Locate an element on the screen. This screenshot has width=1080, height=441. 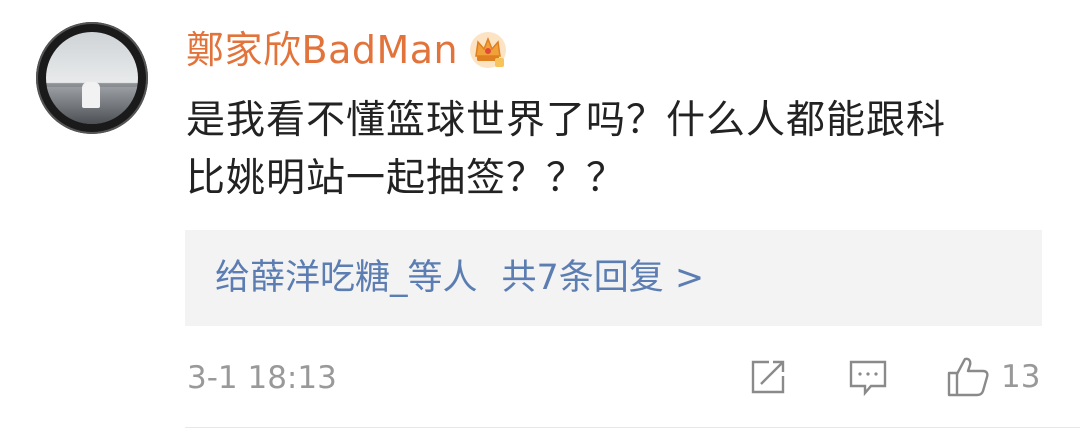
reply-count-link: 共7条回复 > is located at coordinates (603, 278).